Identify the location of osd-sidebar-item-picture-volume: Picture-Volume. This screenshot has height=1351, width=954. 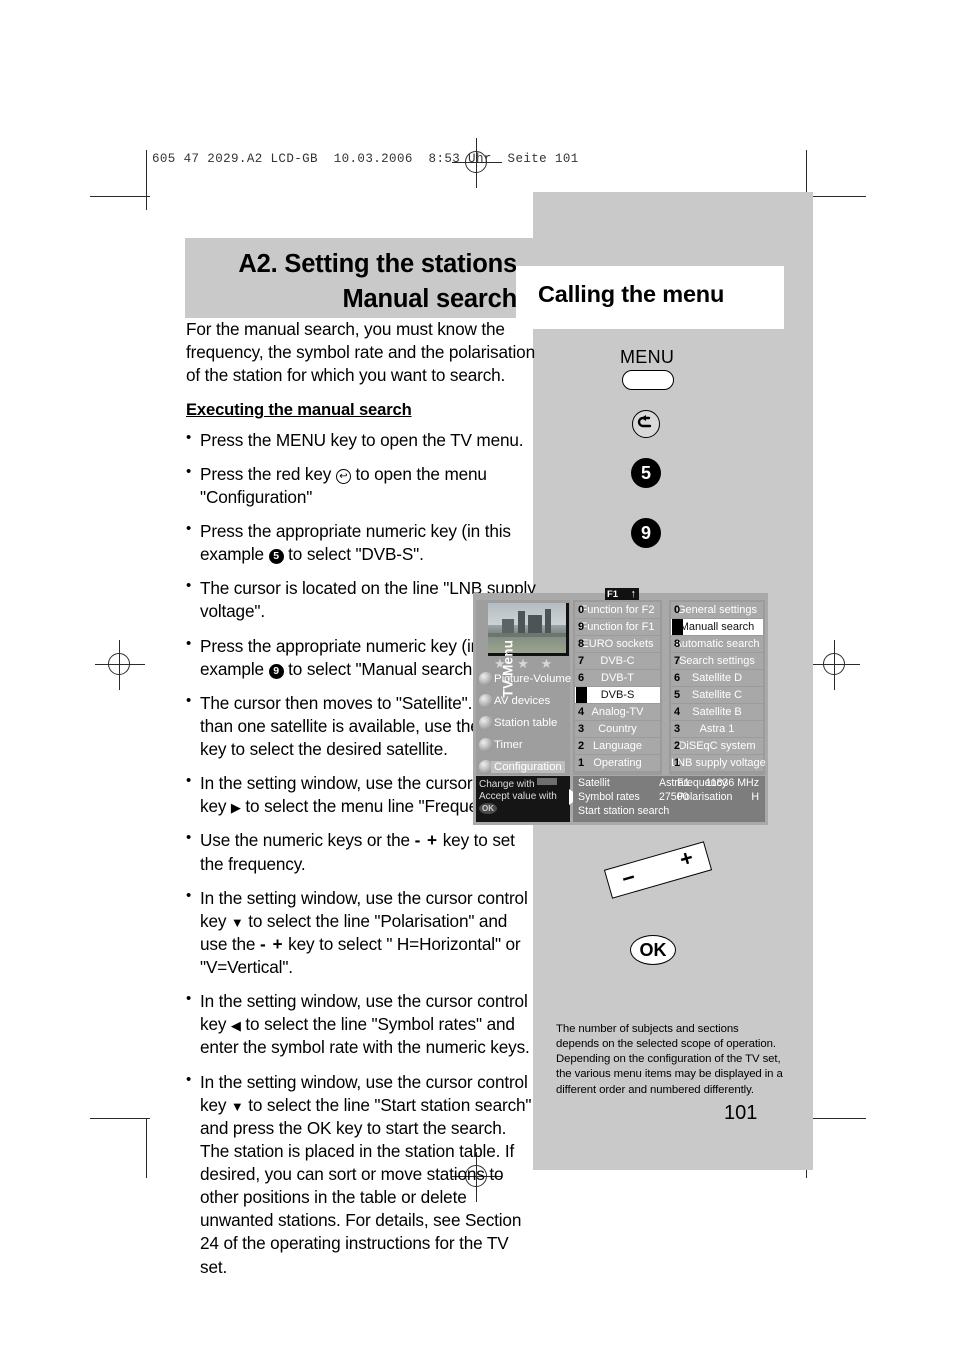
(532, 679).